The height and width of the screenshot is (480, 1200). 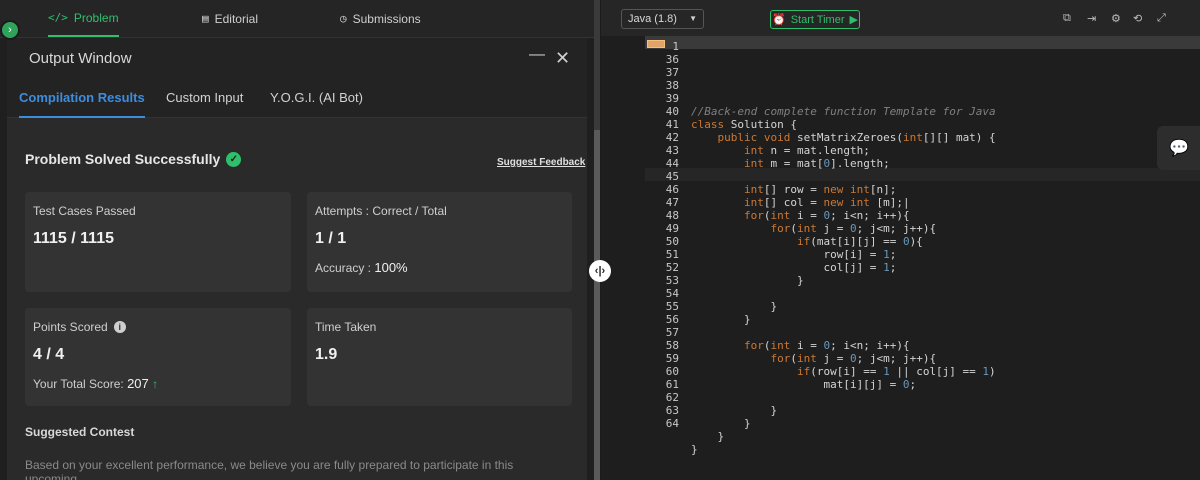 I want to click on accuracy-row: Accuracy : 100%, so click(x=361, y=267).